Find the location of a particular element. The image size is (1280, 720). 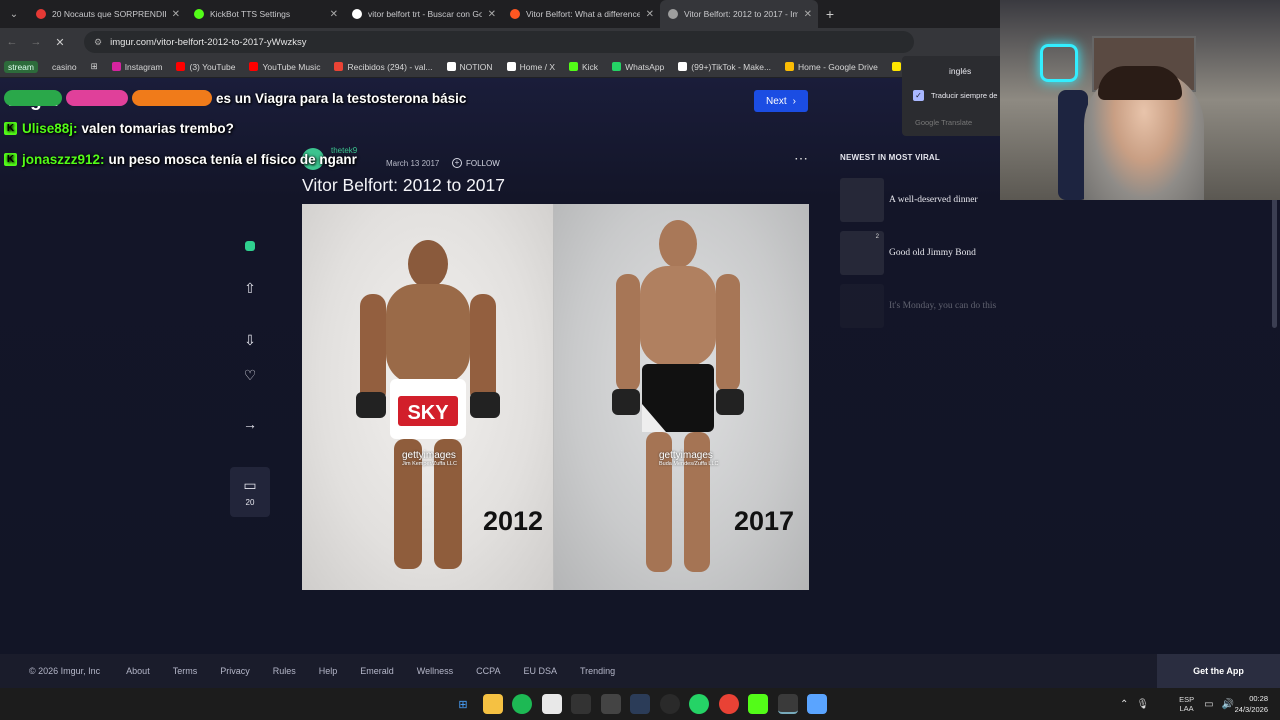

viral-title: A well-deserved dinner is located at coordinates (933, 200).